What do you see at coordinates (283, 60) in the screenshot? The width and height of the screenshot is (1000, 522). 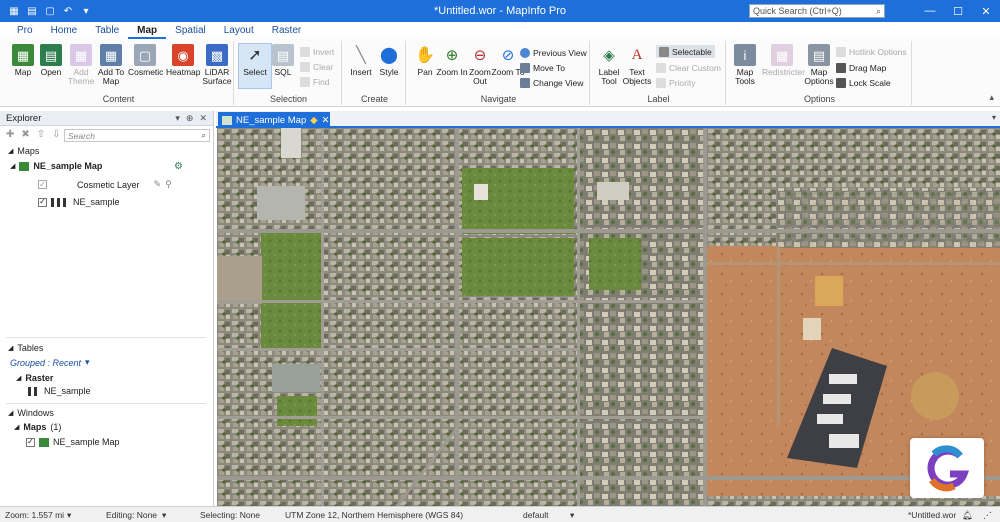 I see `sql-button: ▤ SQL` at bounding box center [283, 60].